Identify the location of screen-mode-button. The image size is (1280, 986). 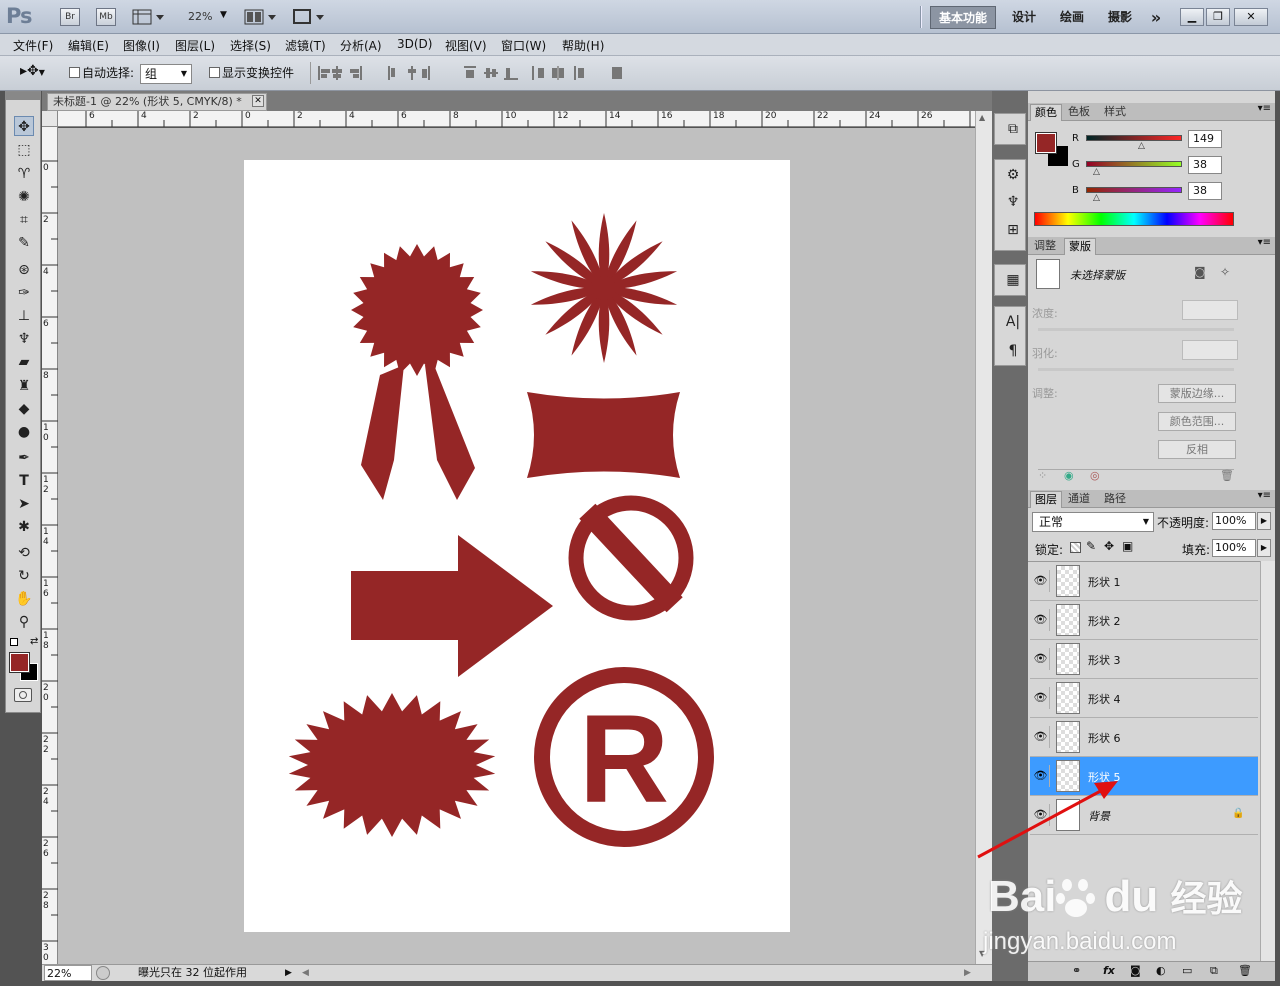
(309, 17).